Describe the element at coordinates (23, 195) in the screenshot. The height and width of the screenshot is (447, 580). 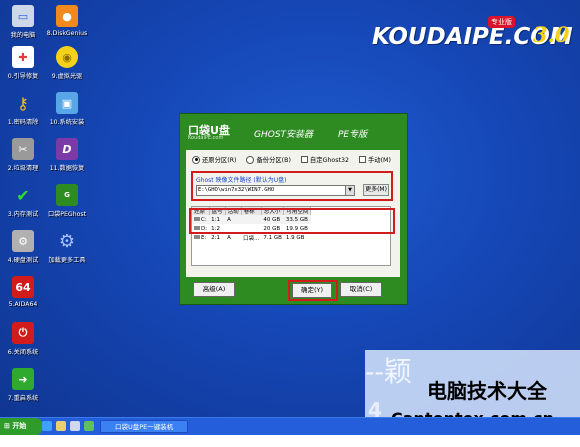
I see `memory-test-icon: ✔` at that location.